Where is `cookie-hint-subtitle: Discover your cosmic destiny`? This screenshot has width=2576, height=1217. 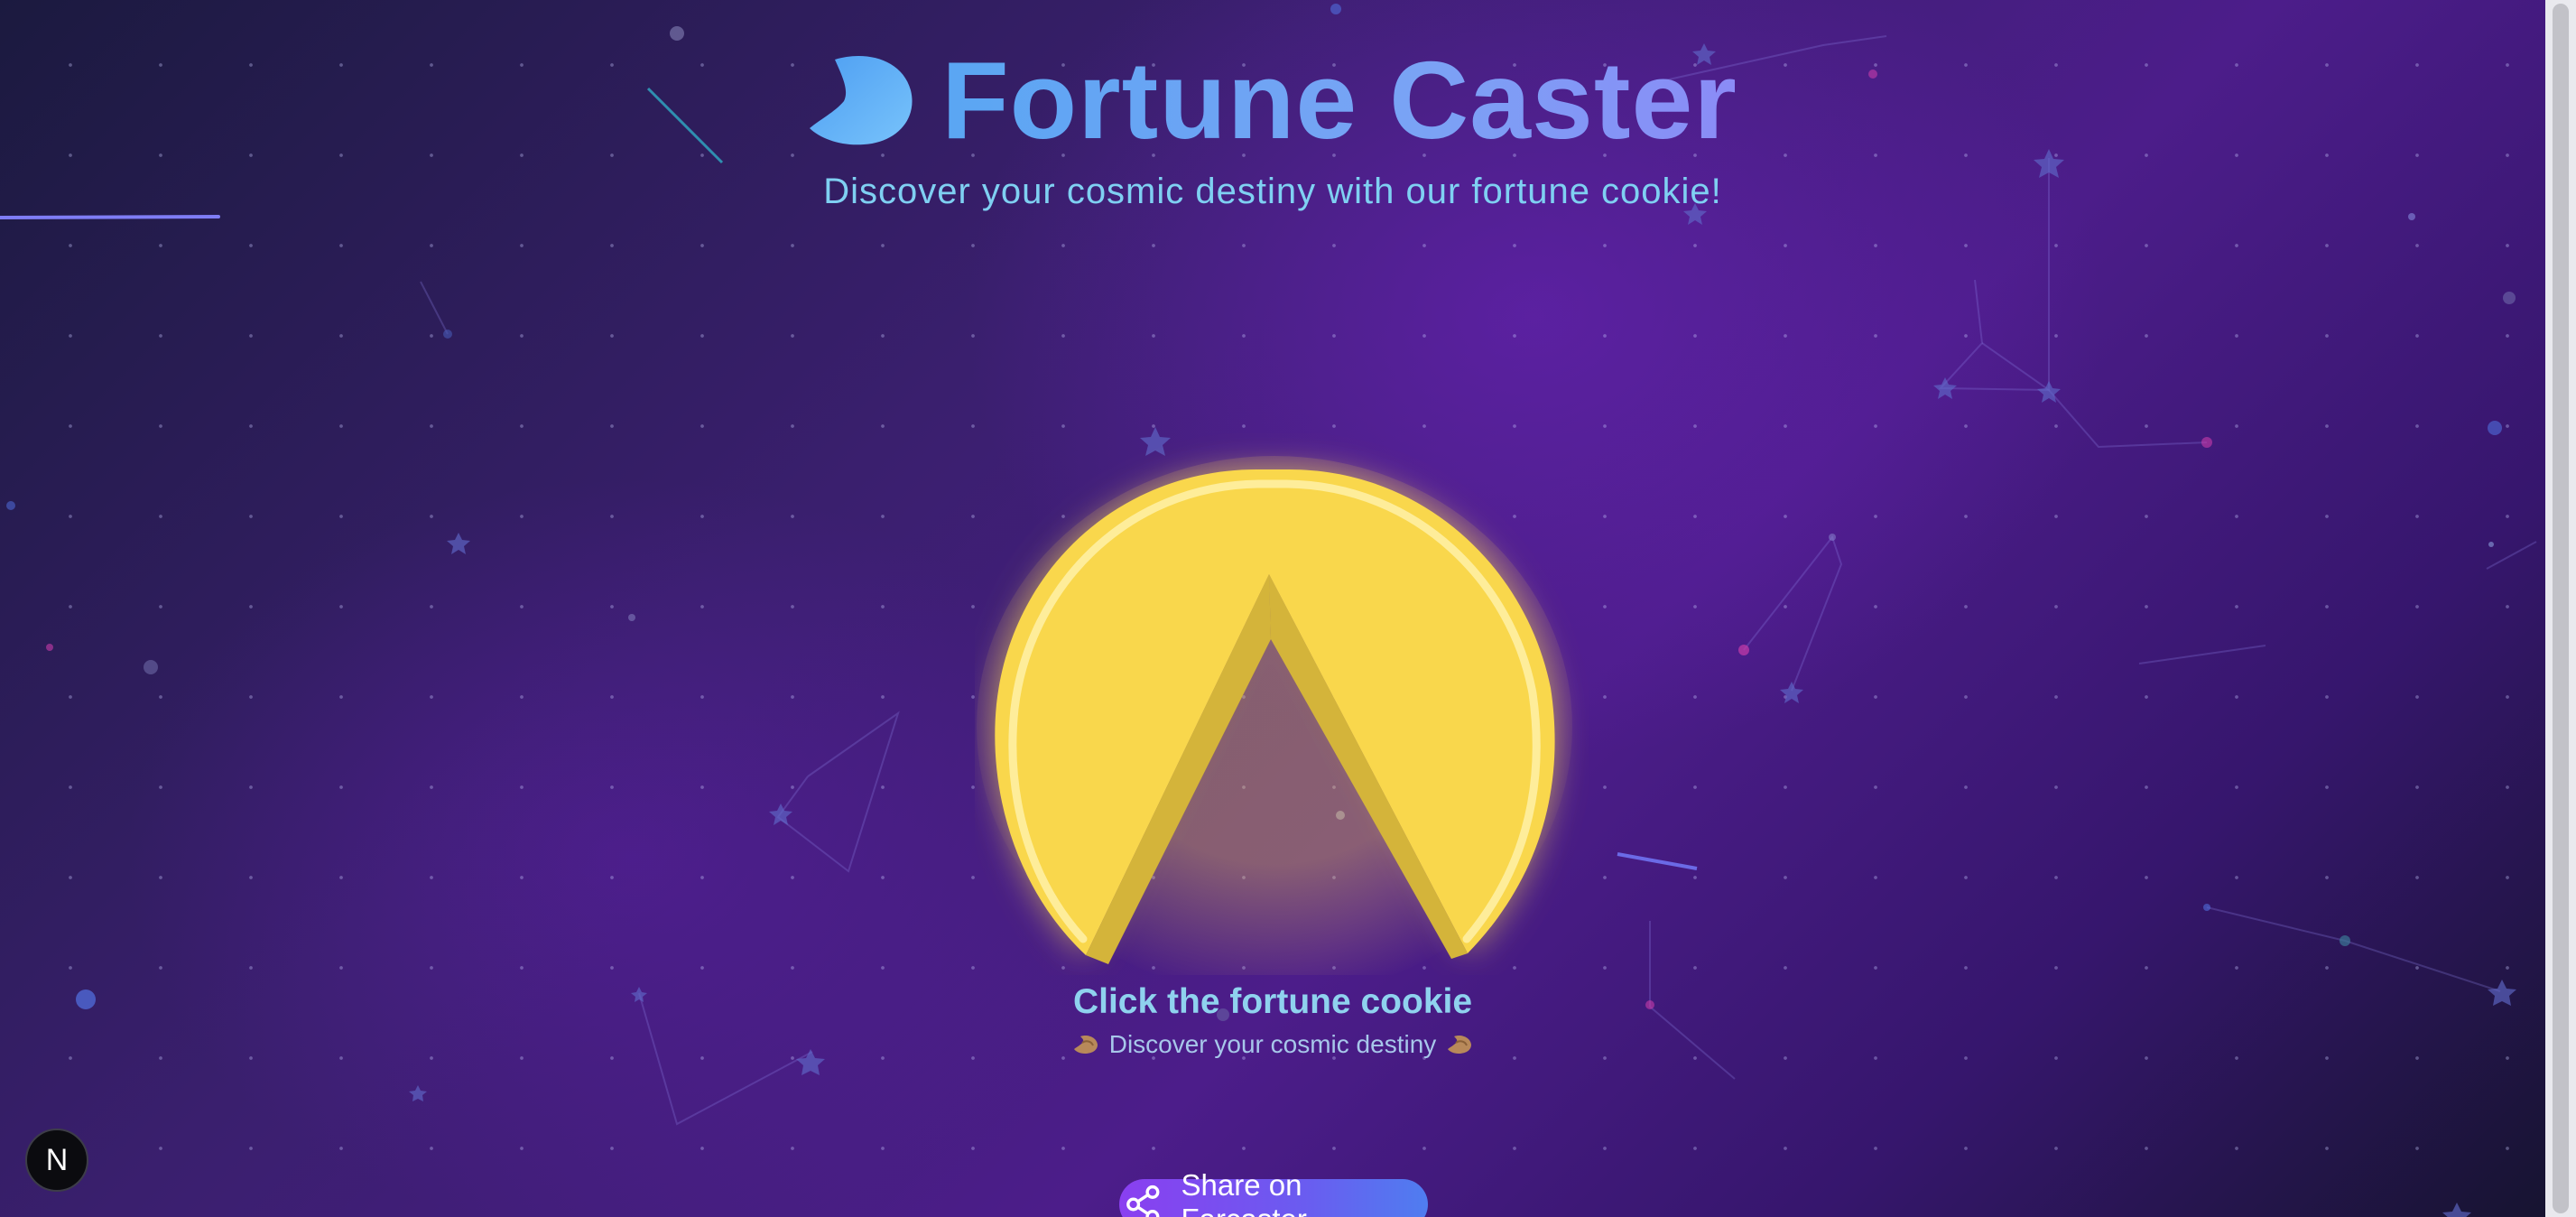
cookie-hint-subtitle: Discover your cosmic destiny is located at coordinates (1272, 1044).